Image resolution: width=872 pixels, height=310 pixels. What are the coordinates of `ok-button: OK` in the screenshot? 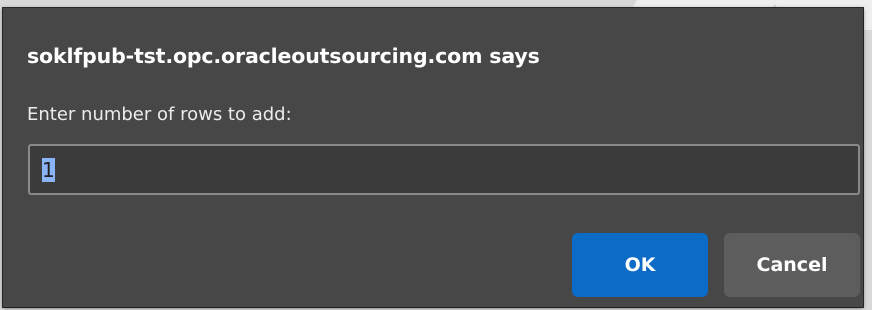 It's located at (640, 265).